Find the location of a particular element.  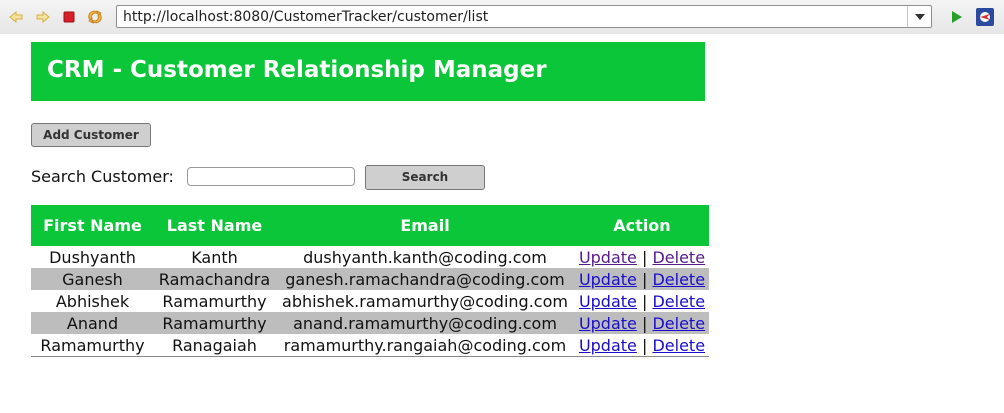

dropdown-arrow-icon is located at coordinates (920, 17).